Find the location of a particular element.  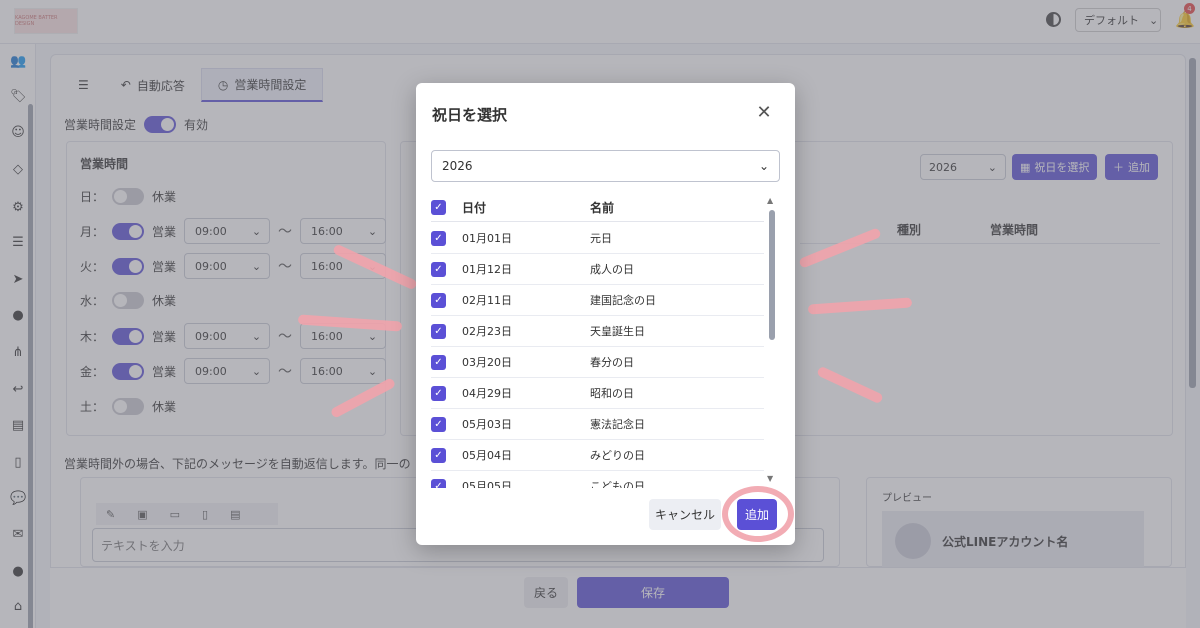

cancel-button: キャンセル is located at coordinates (685, 514).